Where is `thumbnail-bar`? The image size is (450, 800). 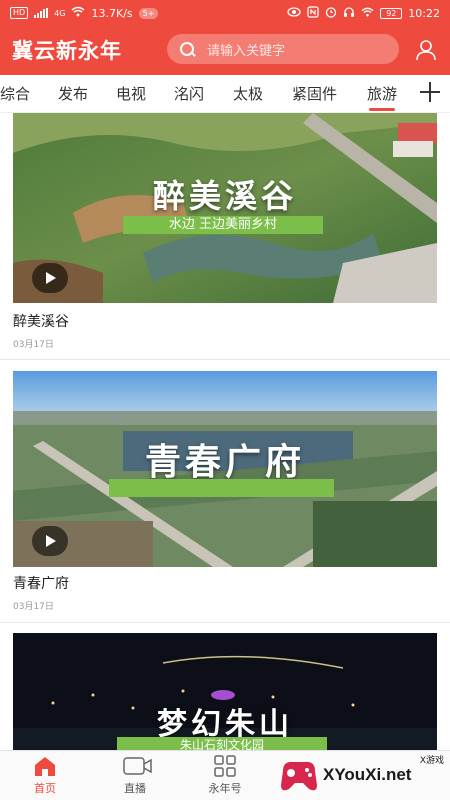 thumbnail-bar is located at coordinates (221, 488).